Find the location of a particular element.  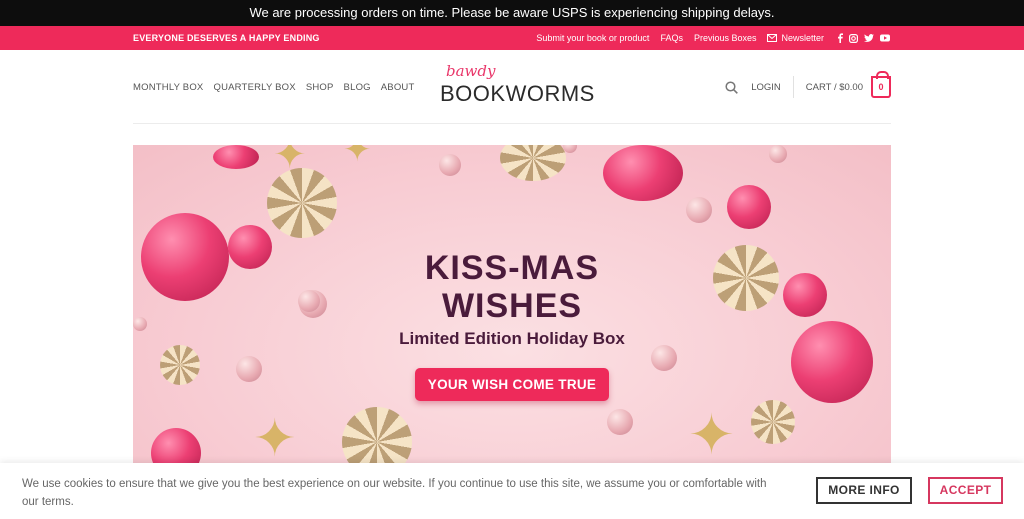

cart-count-badge: 0 is located at coordinates (881, 84).